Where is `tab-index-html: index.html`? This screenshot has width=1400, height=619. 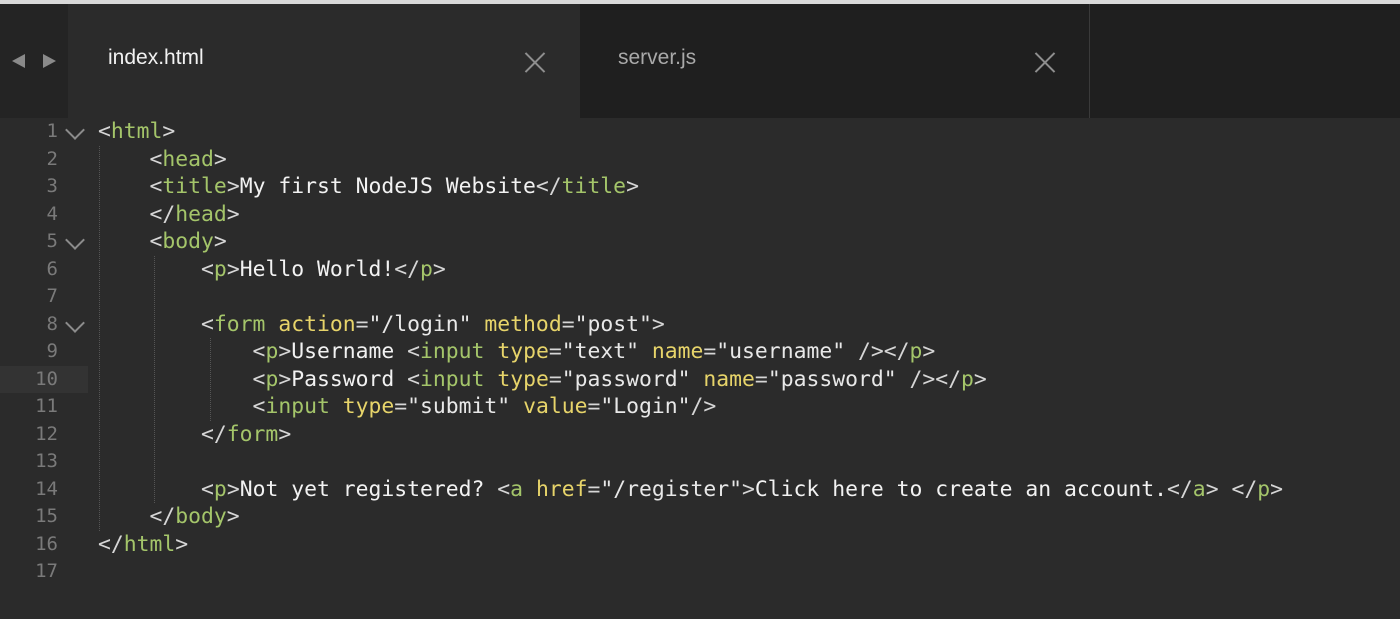 tab-index-html: index.html is located at coordinates (324, 61).